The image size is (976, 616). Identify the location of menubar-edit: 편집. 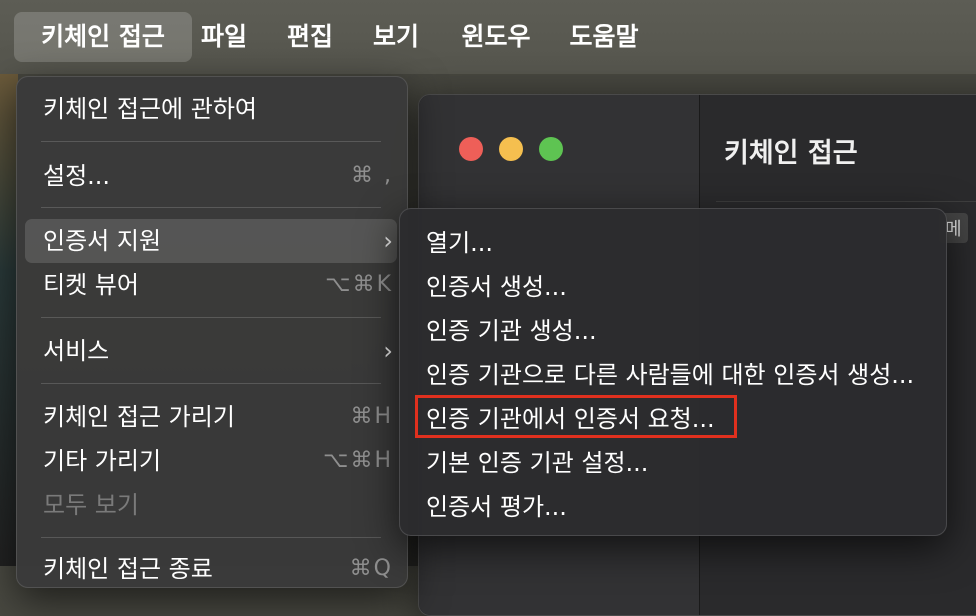
(310, 37).